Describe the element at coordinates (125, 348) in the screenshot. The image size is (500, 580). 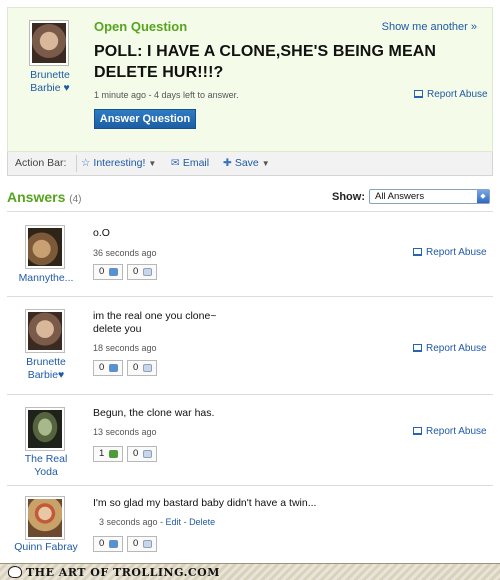
I see `answer-time: 18 seconds ago` at that location.